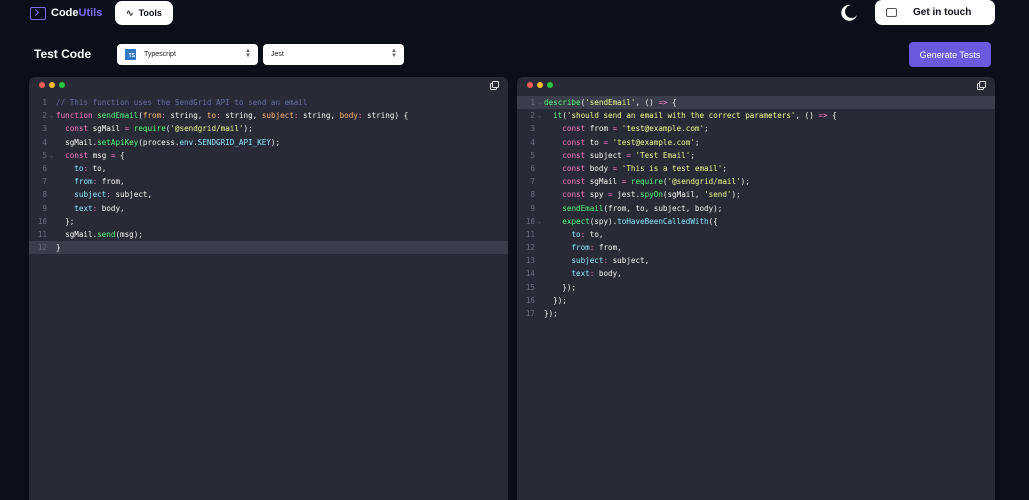  I want to click on chevron-updown-icon: ▲ ▼, so click(394, 53).